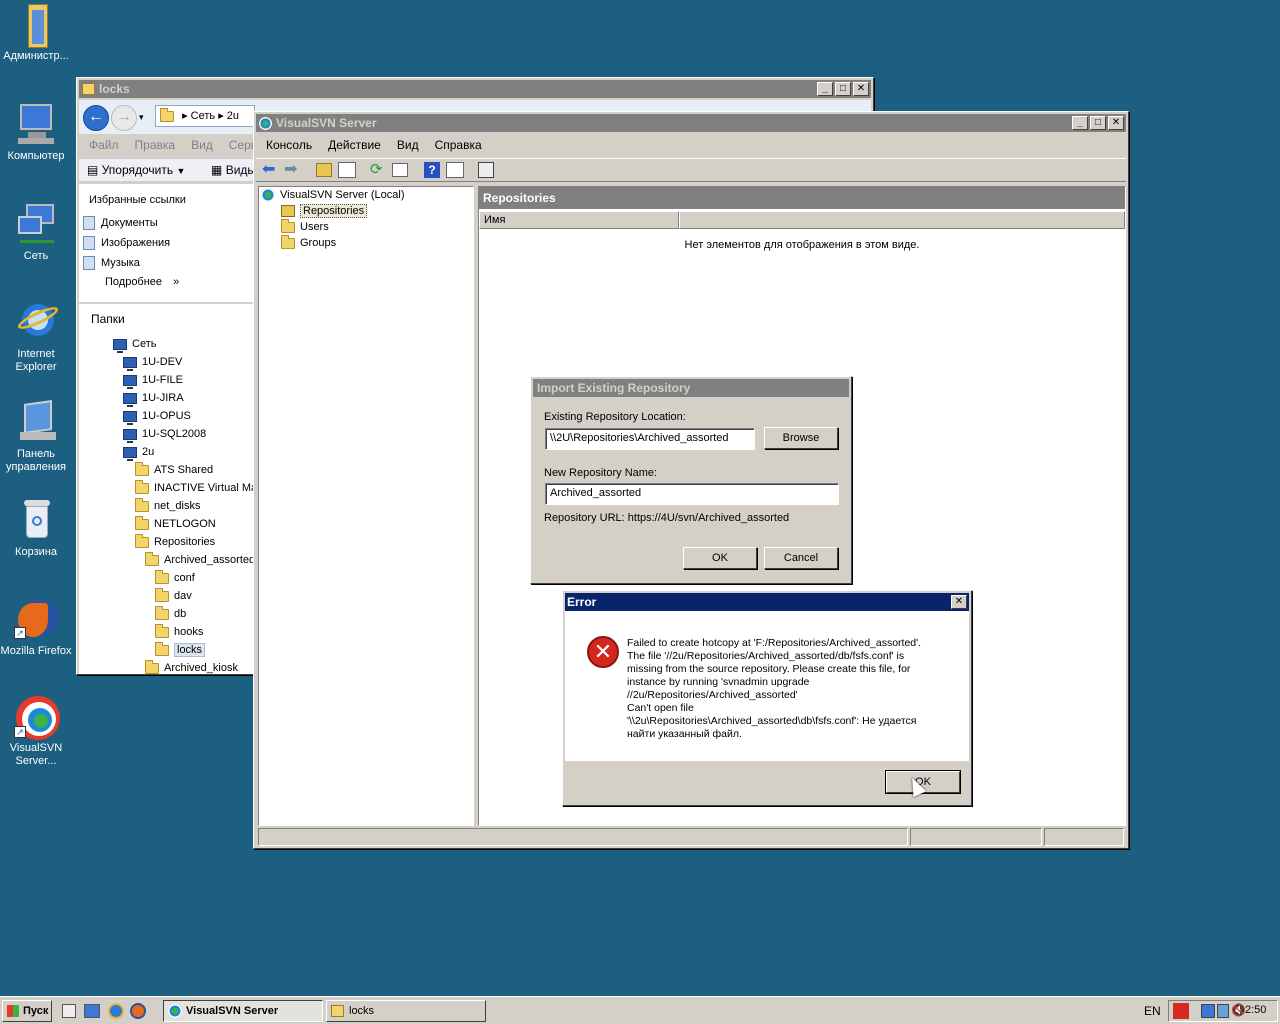  What do you see at coordinates (233, 116) in the screenshot?
I see `address-segment-2u: 2u` at bounding box center [233, 116].